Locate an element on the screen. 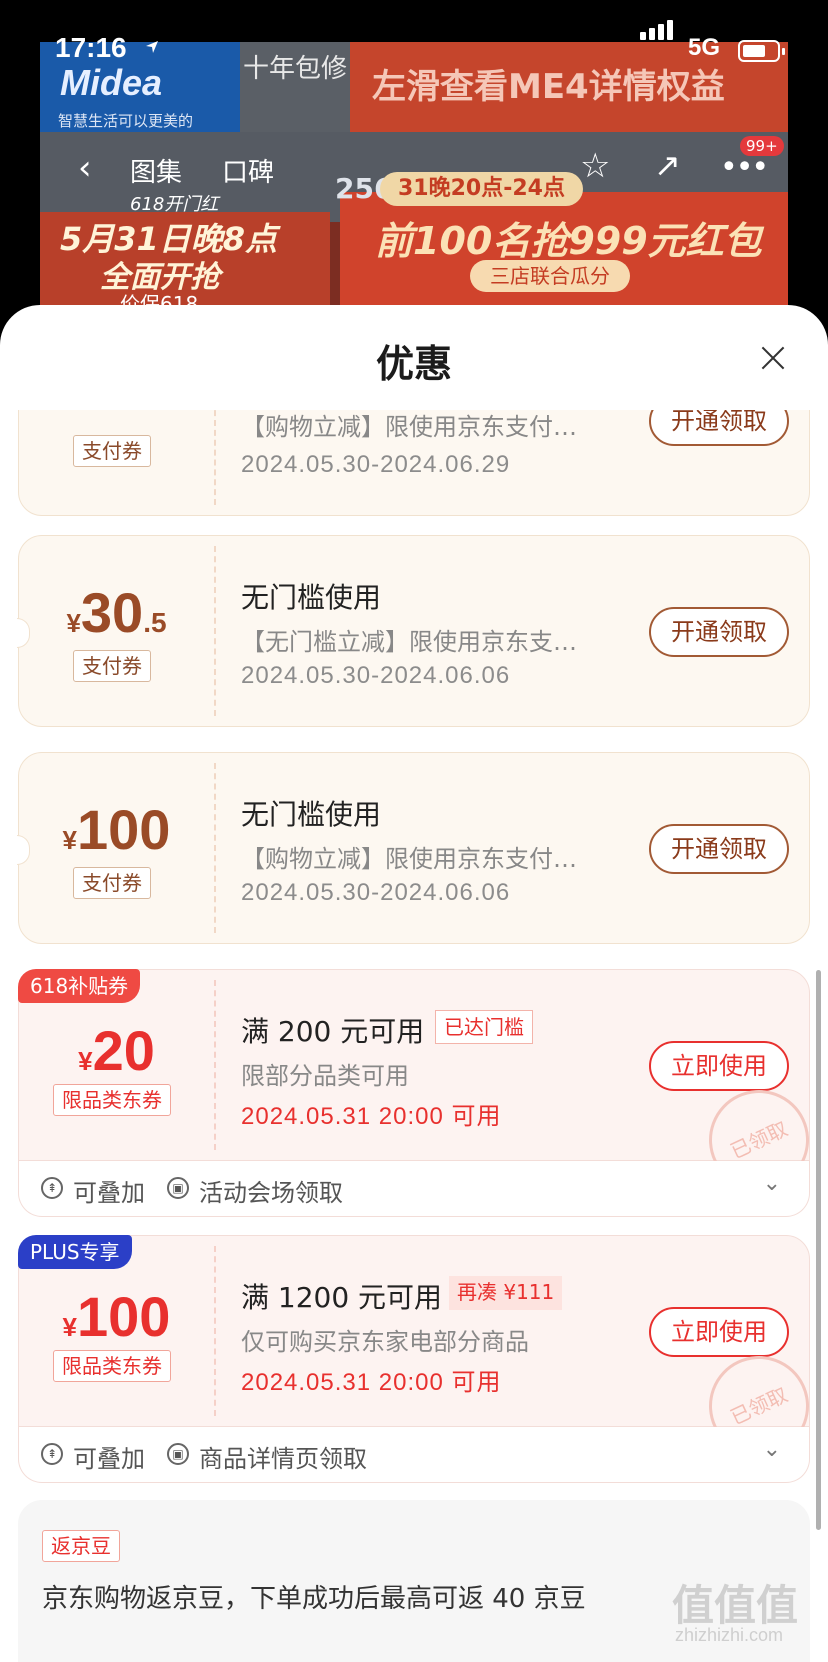 The height and width of the screenshot is (1662, 828). coupon-desc: 限部分品类可用 is located at coordinates (325, 1076).